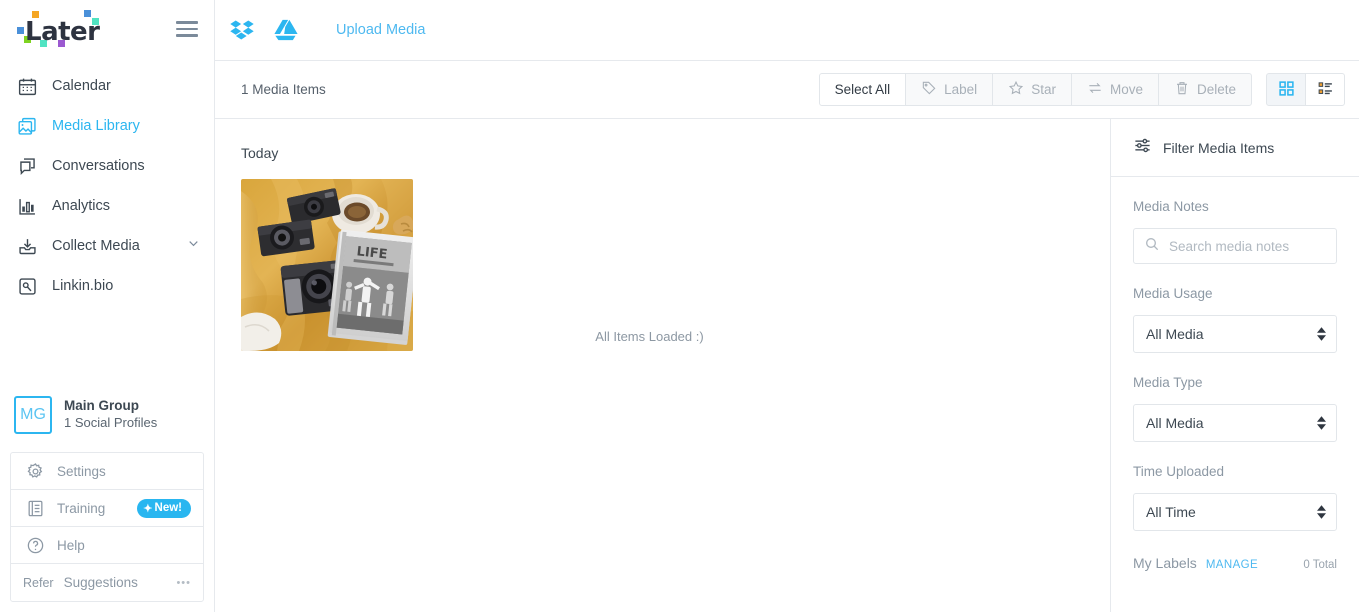  I want to click on grid-view-button, so click(1286, 89).